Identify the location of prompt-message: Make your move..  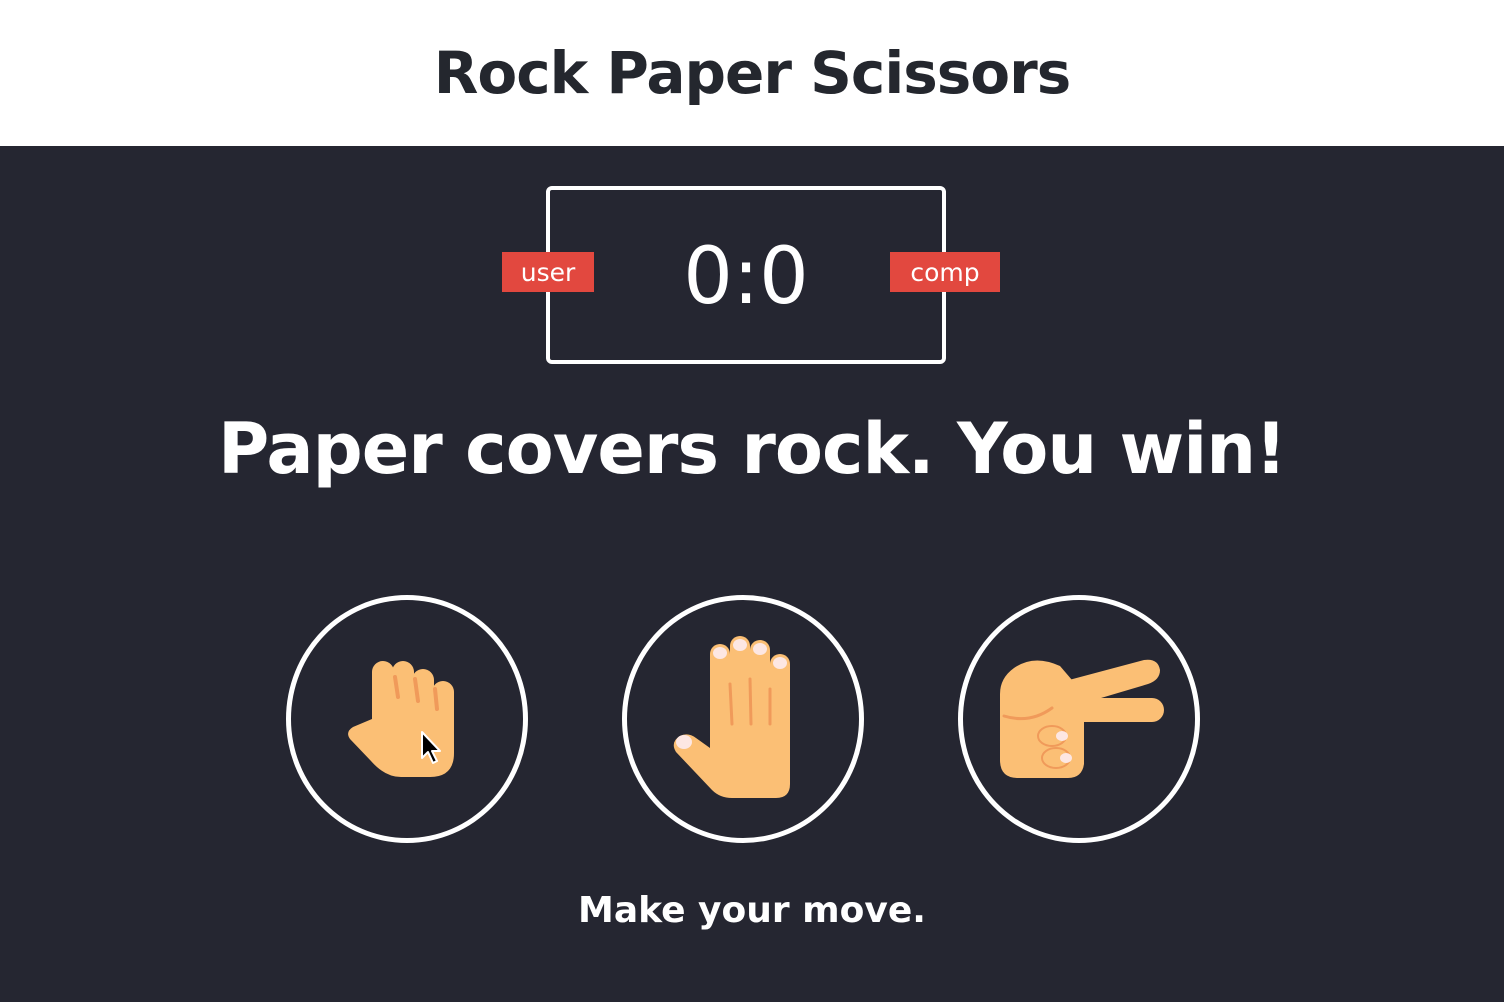
(752, 910).